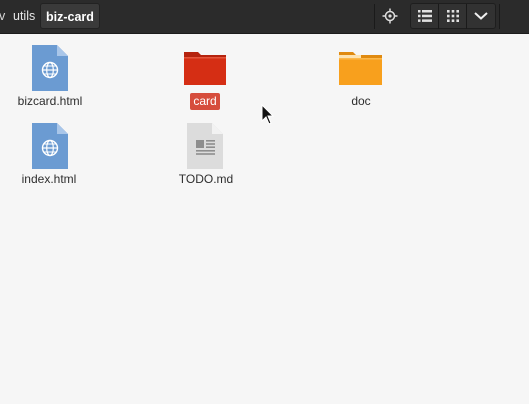 The image size is (529, 404). What do you see at coordinates (49, 179) in the screenshot?
I see `file-name: index.html` at bounding box center [49, 179].